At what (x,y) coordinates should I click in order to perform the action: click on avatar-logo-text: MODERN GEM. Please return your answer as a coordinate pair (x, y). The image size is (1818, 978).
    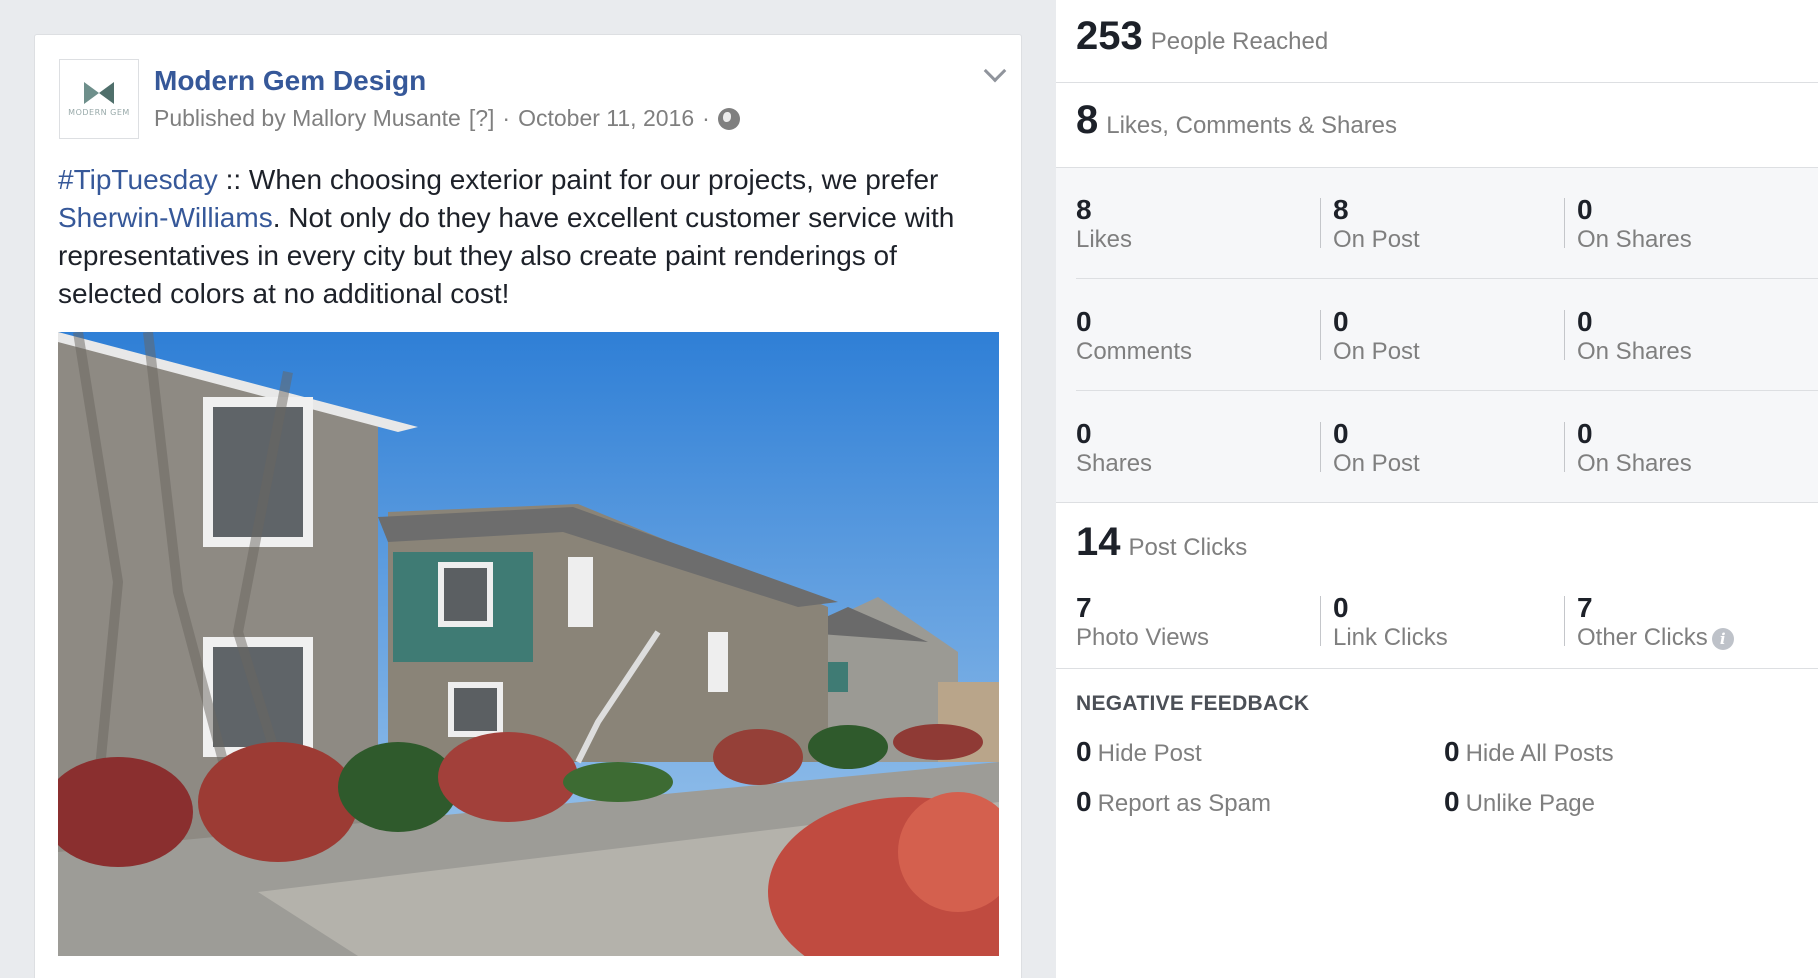
    Looking at the image, I should click on (99, 112).